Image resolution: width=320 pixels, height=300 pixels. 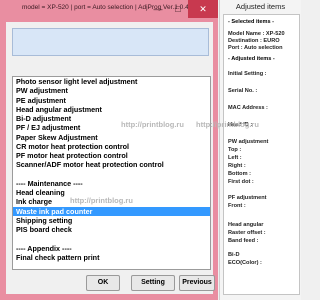 I want to click on list-item: Head angular adjustment, so click(x=111, y=109).